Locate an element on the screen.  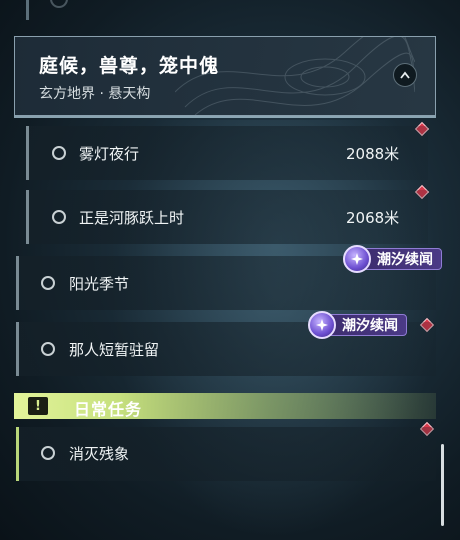
quest-row: 正是河豚跃上时 2068米 is located at coordinates (227, 217).